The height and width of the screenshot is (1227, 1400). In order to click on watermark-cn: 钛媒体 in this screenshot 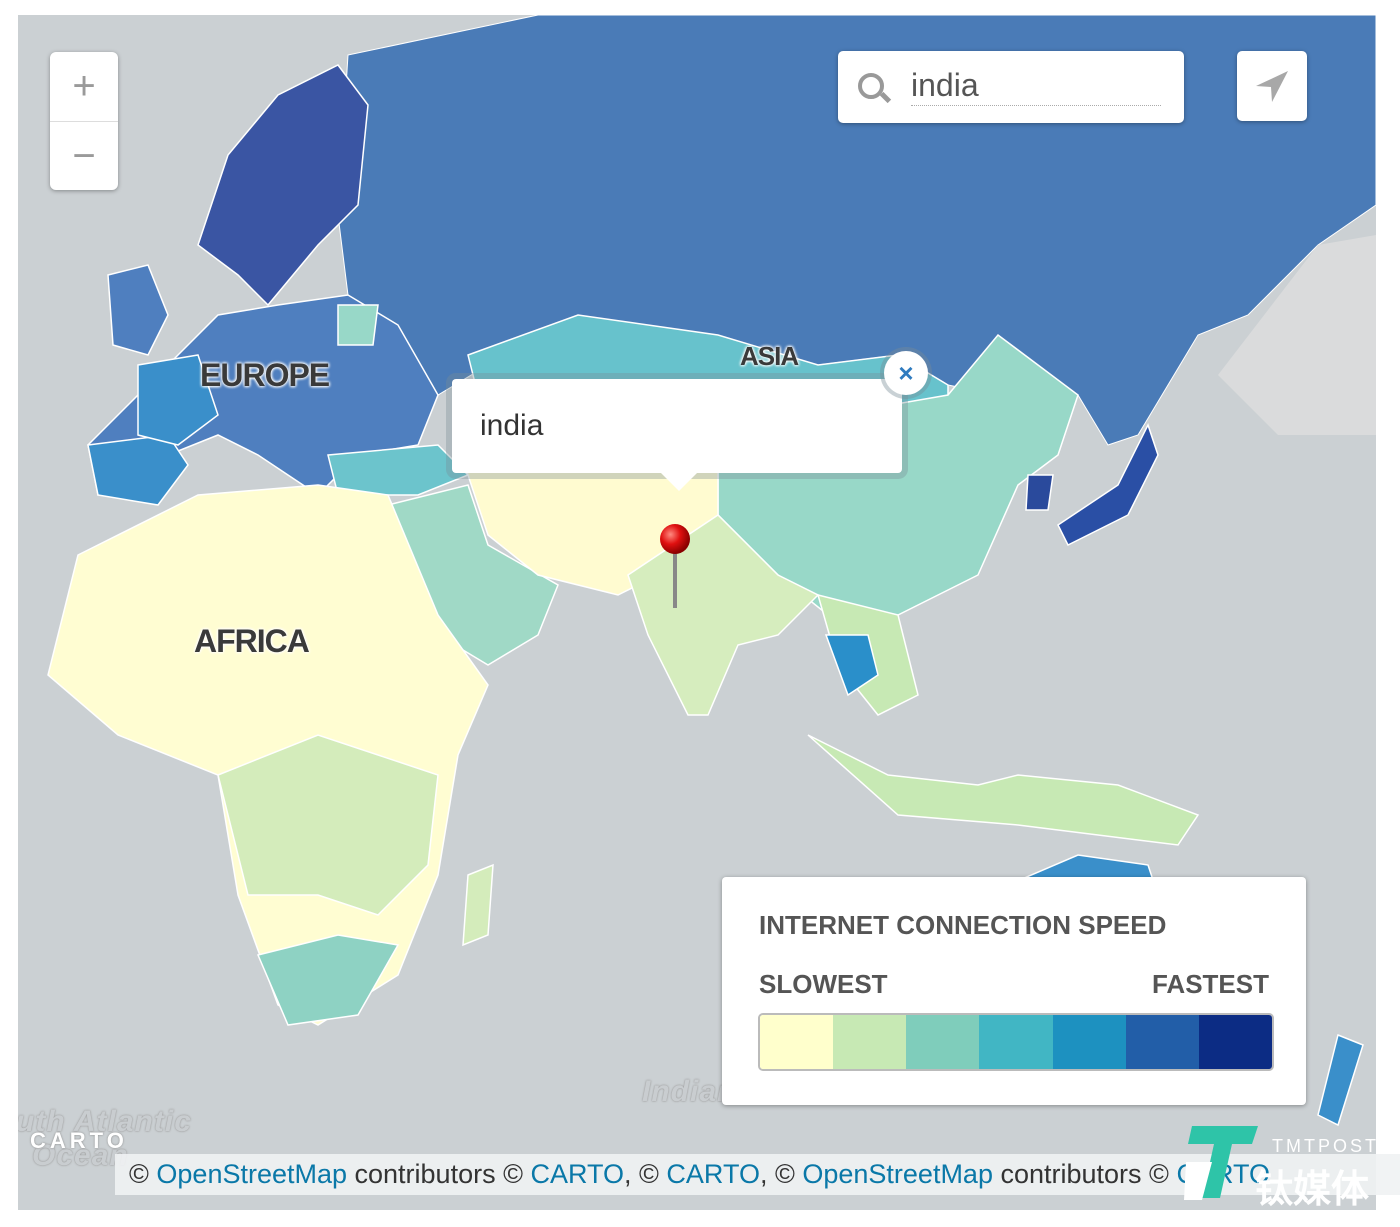, I will do `click(1312, 1190)`.